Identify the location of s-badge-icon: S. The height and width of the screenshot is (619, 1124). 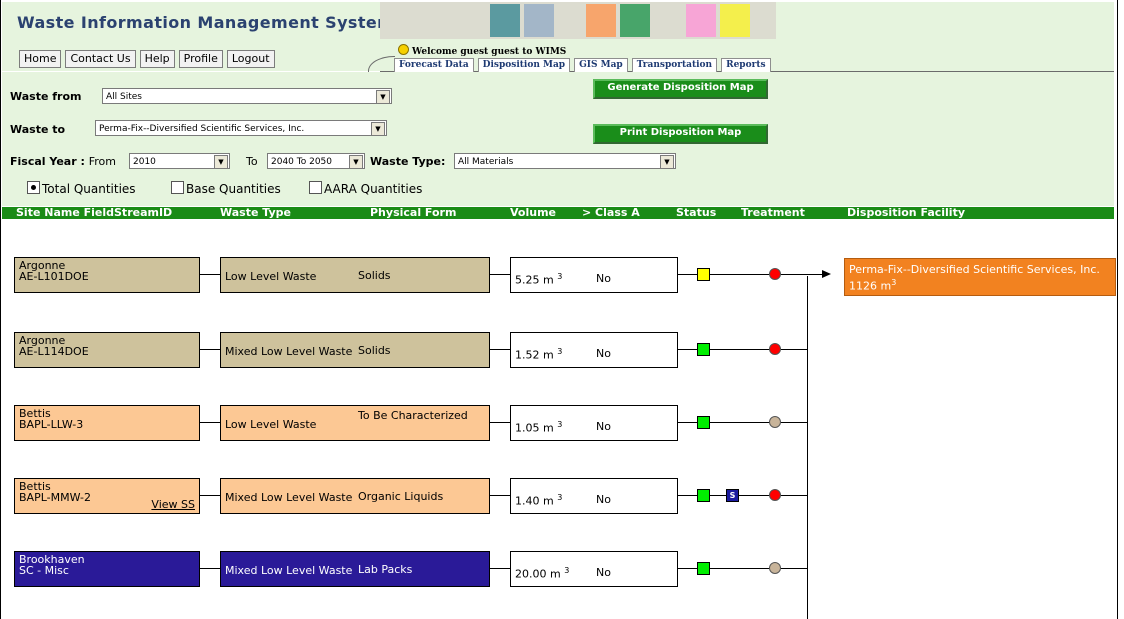
(732, 495).